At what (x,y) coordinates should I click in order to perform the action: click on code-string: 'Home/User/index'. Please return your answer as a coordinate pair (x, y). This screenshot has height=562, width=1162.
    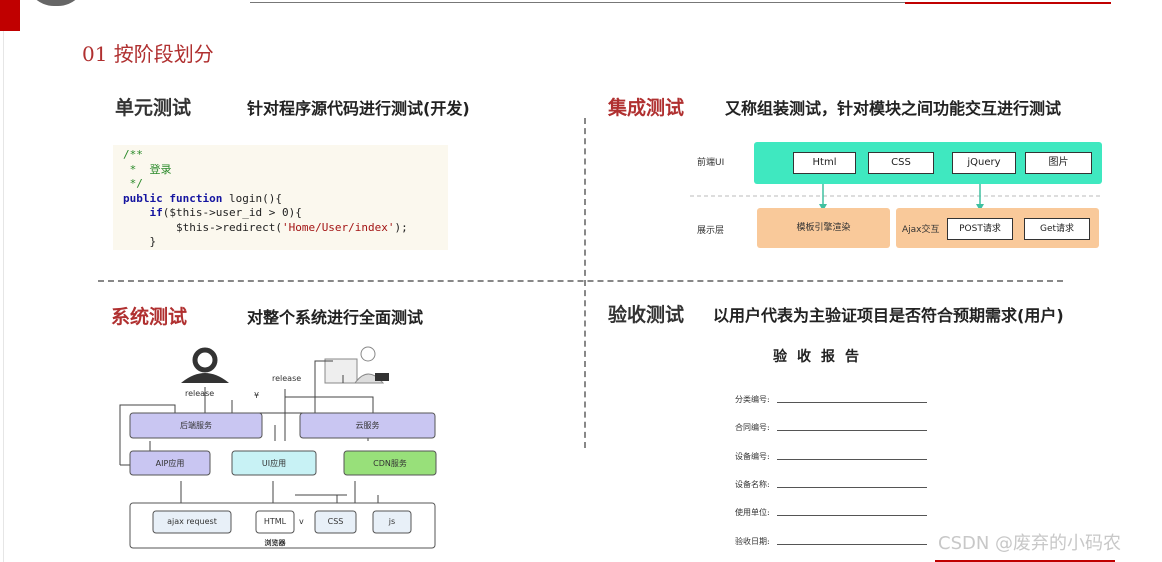
    Looking at the image, I should click on (338, 227).